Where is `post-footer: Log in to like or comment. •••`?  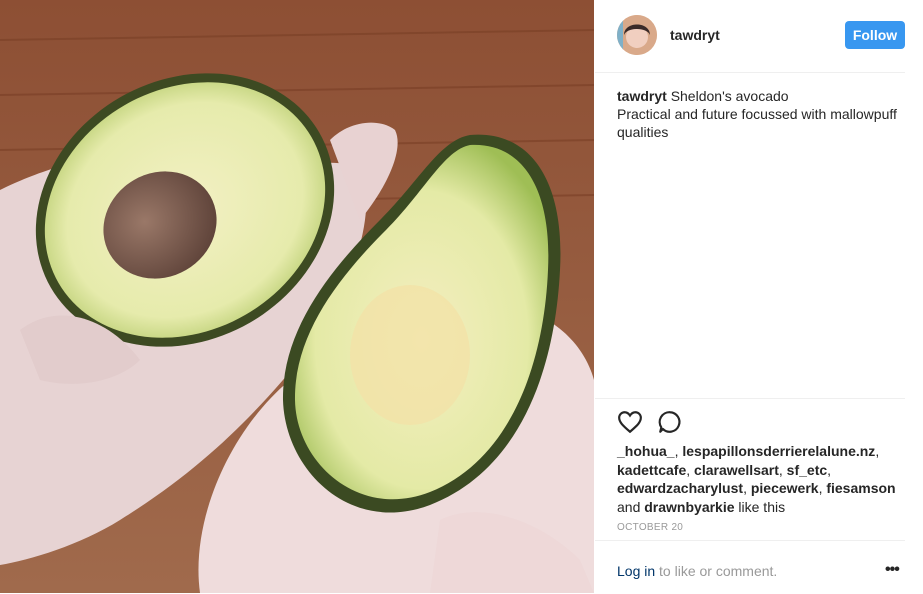 post-footer: Log in to like or comment. ••• is located at coordinates (750, 567).